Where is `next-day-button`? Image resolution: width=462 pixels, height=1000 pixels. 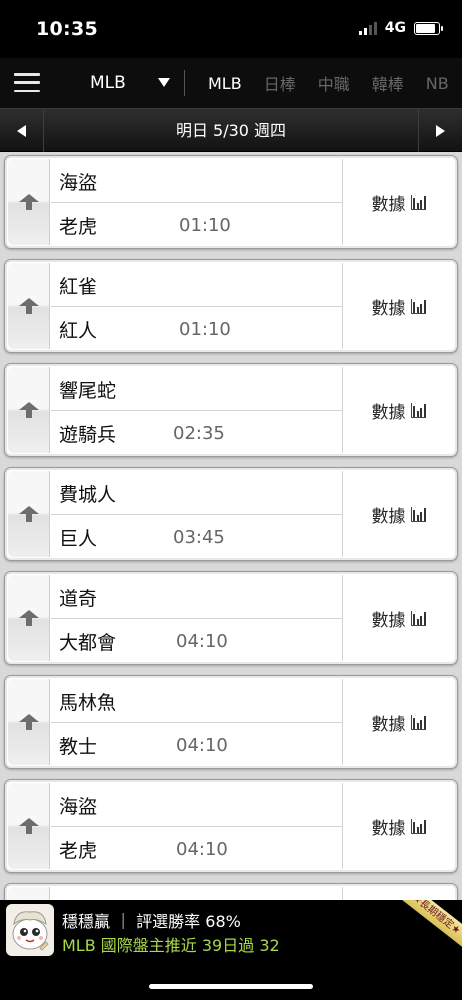
next-day-button is located at coordinates (440, 131).